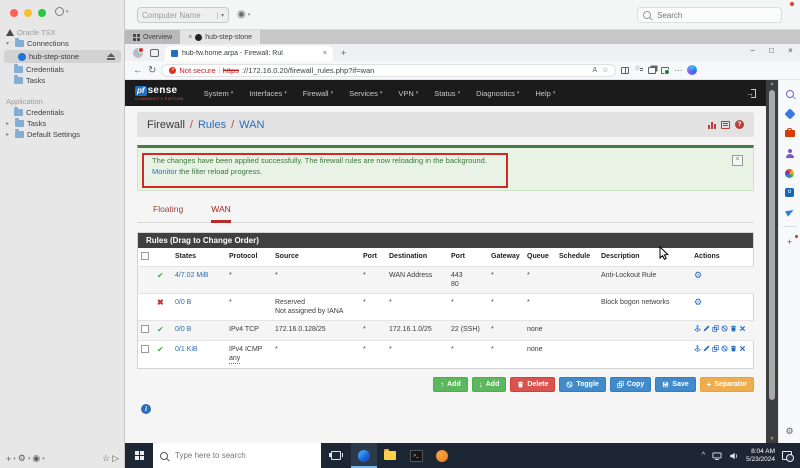  I want to click on menu-firewall: Firewall ▾, so click(318, 93).